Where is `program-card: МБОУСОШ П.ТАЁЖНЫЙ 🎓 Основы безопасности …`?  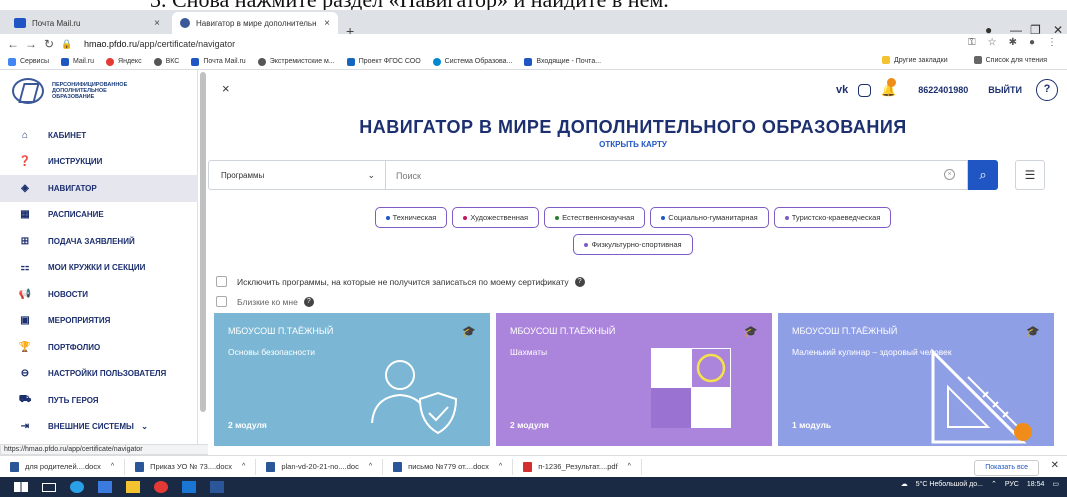
program-card: МБОУСОШ П.ТАЁЖНЫЙ 🎓 Основы безопасности … is located at coordinates (352, 379).